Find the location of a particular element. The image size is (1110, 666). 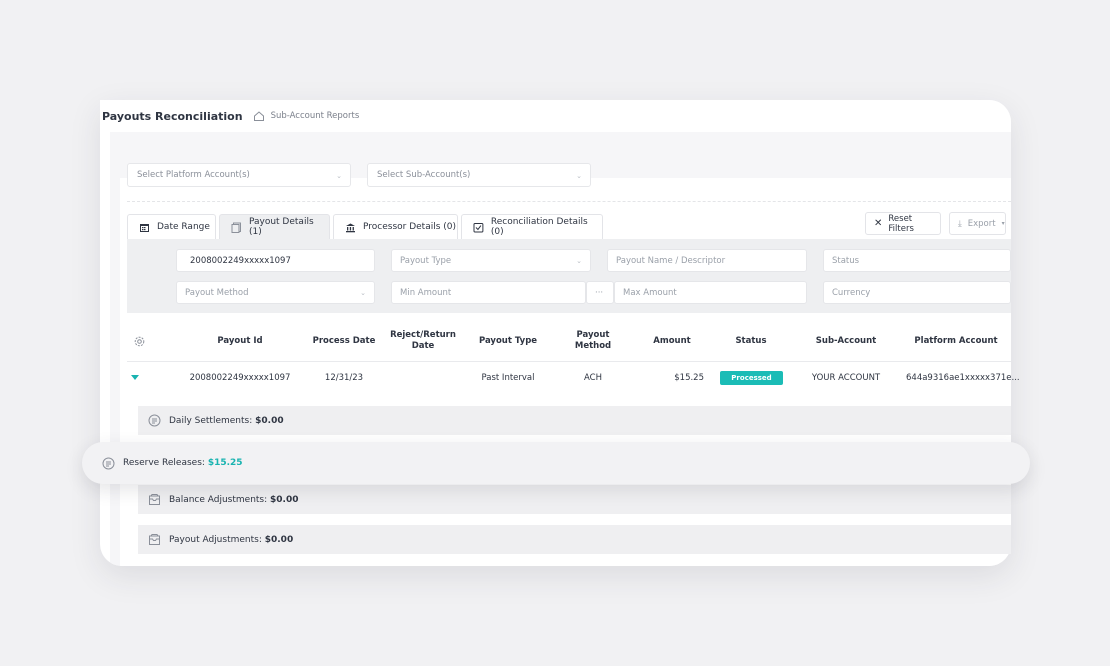

cell-amount: $15.25 is located at coordinates (689, 378).